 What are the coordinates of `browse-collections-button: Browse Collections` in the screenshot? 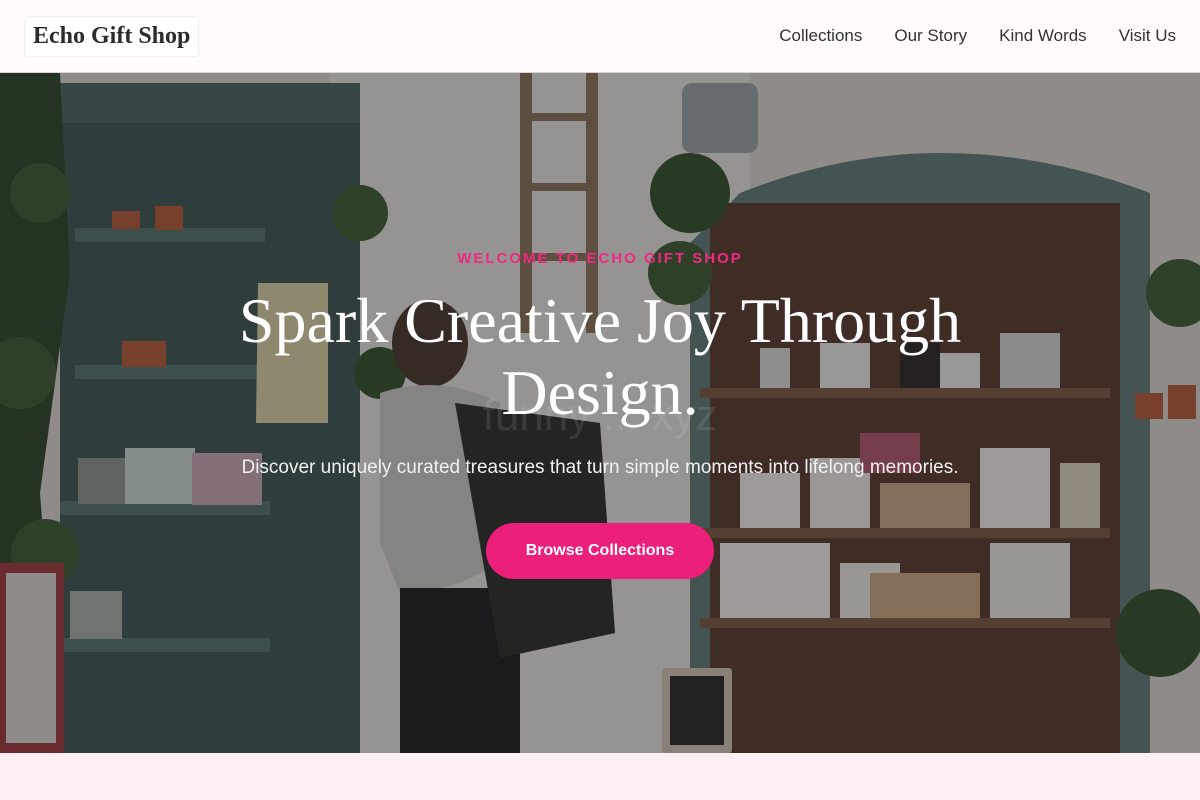 It's located at (600, 551).